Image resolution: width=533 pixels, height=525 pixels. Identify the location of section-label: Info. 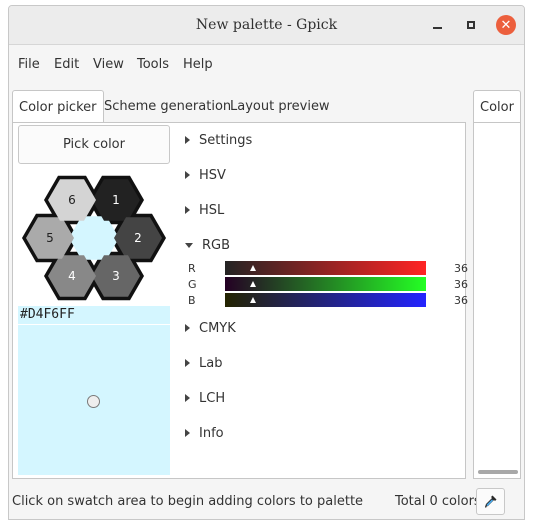
(211, 433).